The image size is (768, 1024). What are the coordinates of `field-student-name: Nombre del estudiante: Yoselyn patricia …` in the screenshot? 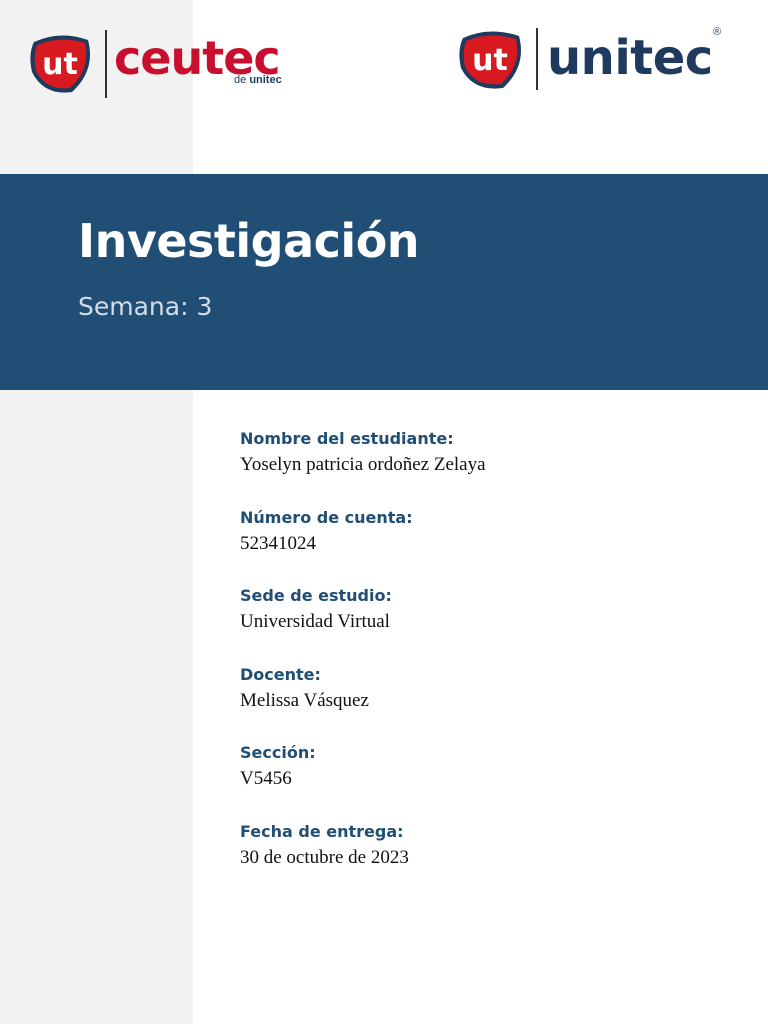 It's located at (490, 467).